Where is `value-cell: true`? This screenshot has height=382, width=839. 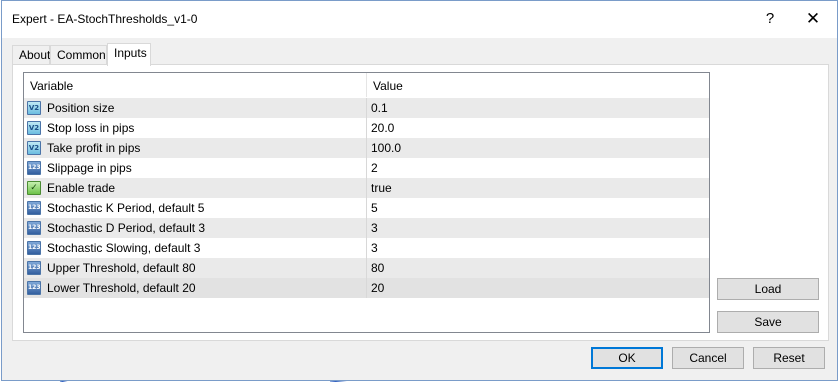
value-cell: true is located at coordinates (538, 188).